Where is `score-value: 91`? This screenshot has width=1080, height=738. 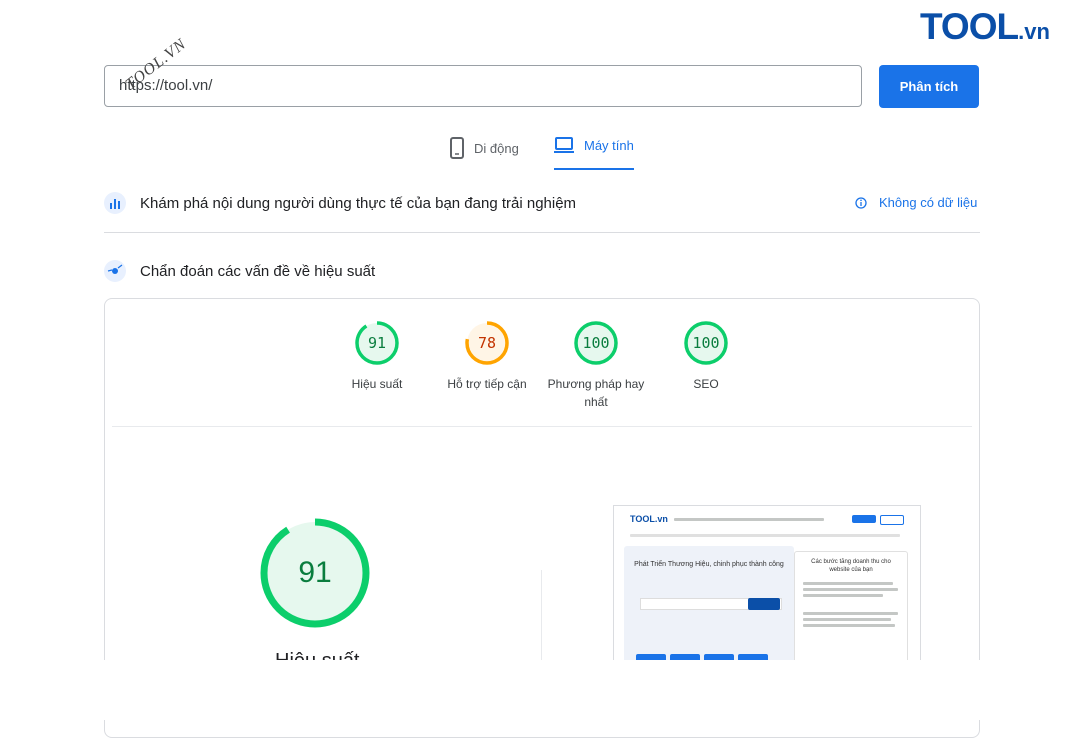 score-value: 91 is located at coordinates (377, 343).